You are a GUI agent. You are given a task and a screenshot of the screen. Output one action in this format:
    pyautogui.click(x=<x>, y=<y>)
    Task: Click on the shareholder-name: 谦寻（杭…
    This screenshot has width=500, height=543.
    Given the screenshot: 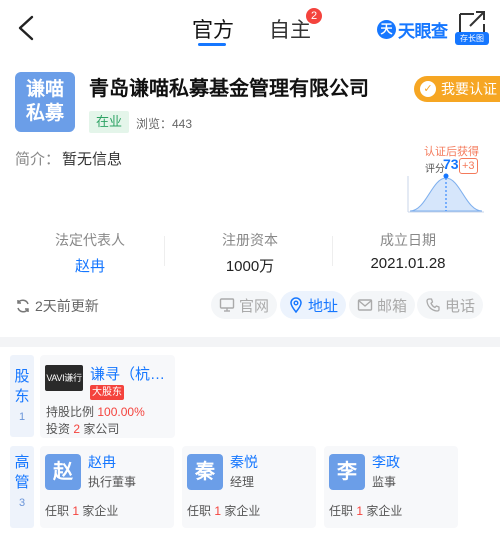 What is the action you would take?
    pyautogui.click(x=127, y=373)
    